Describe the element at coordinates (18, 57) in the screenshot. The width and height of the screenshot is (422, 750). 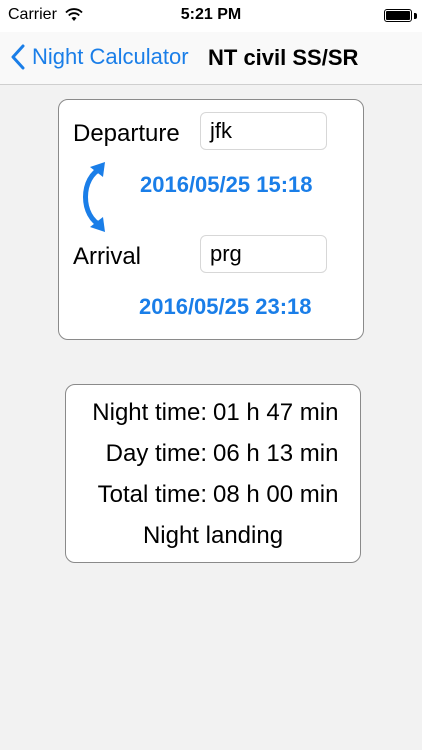
I see `chevron-left-icon` at that location.